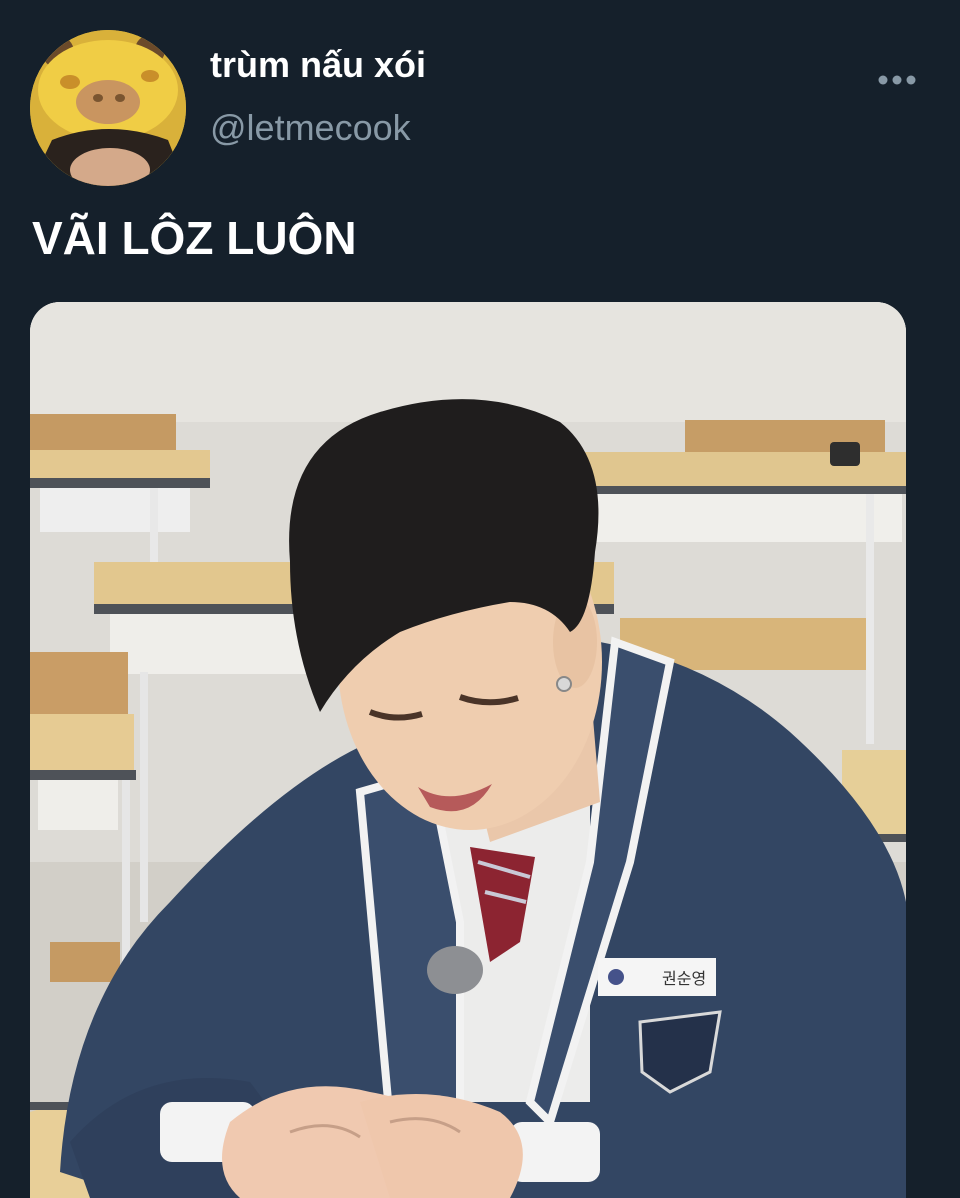 This screenshot has height=1198, width=960. I want to click on author-avatar, so click(108, 108).